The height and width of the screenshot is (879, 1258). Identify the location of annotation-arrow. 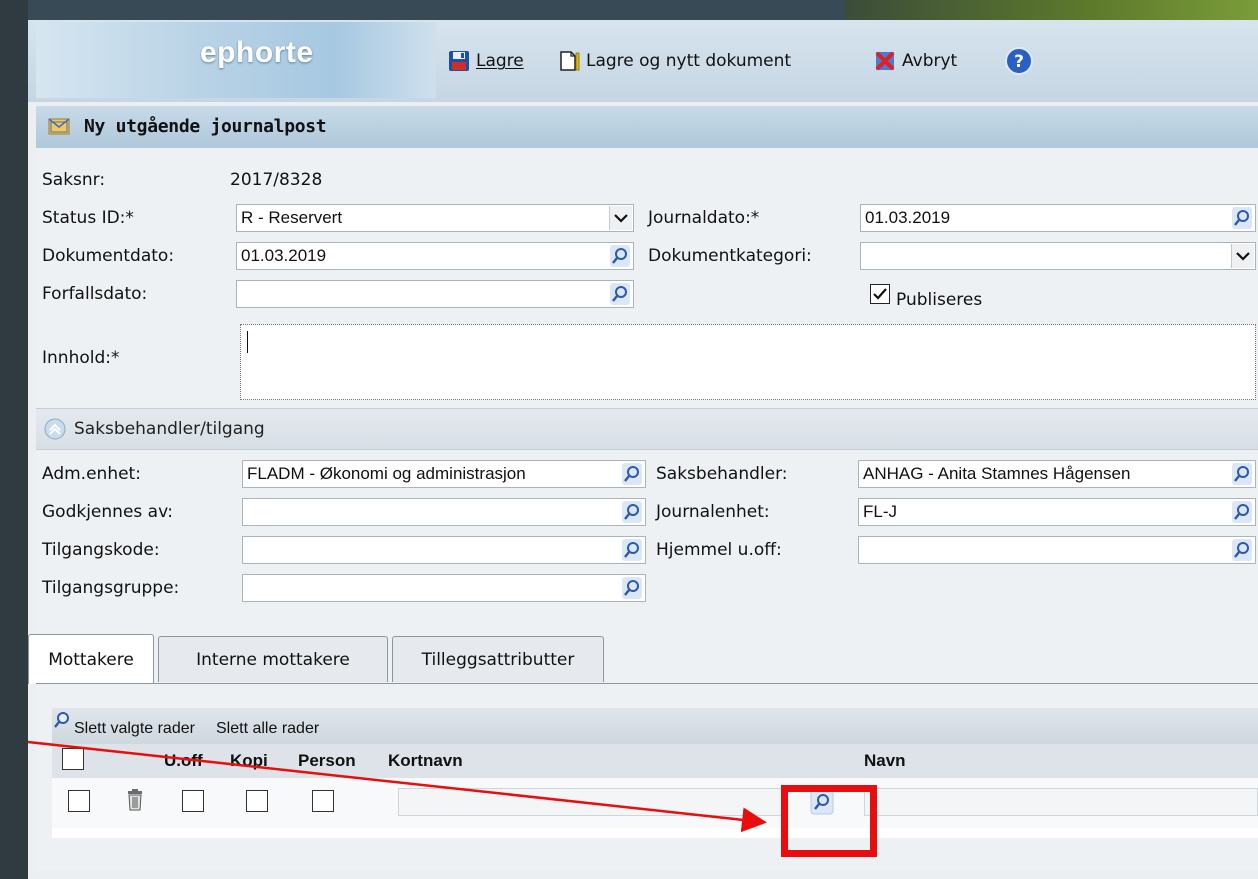
(397, 786).